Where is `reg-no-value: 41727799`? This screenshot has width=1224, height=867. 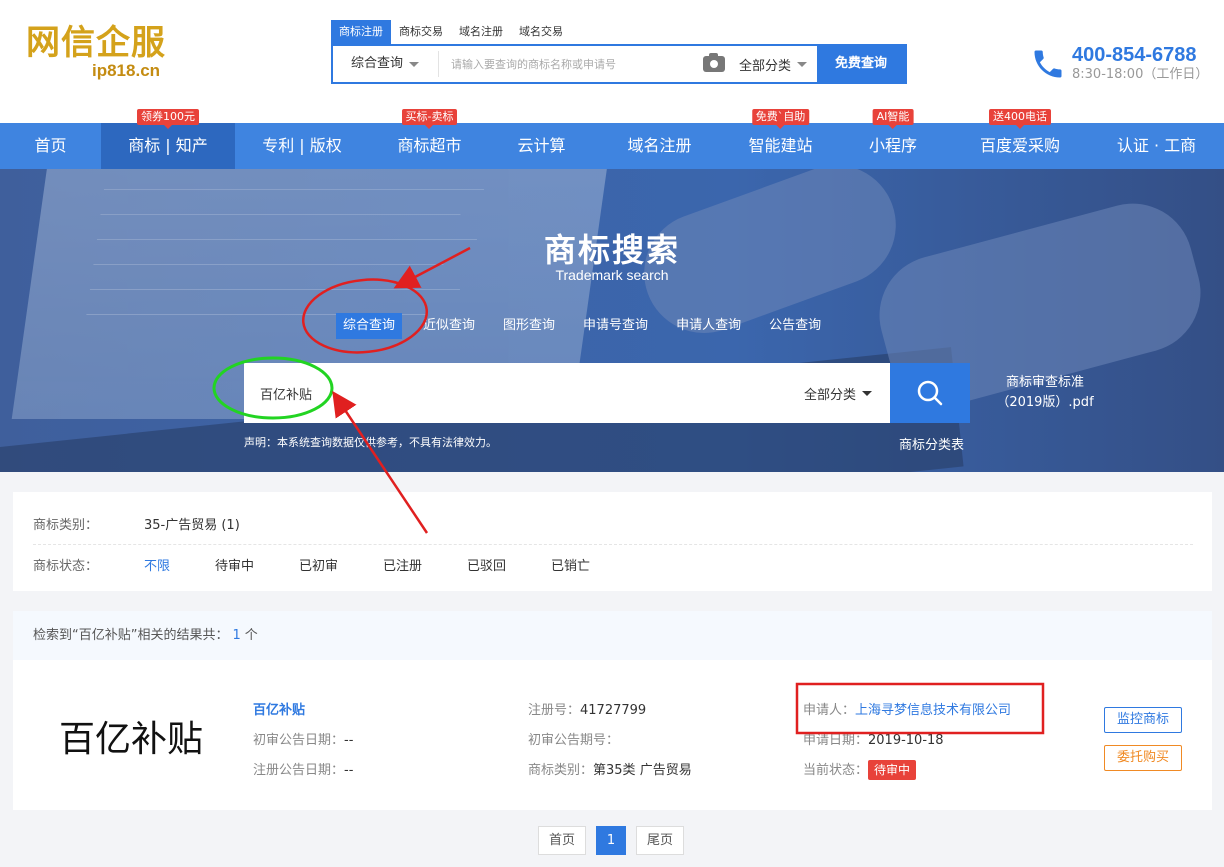 reg-no-value: 41727799 is located at coordinates (613, 710).